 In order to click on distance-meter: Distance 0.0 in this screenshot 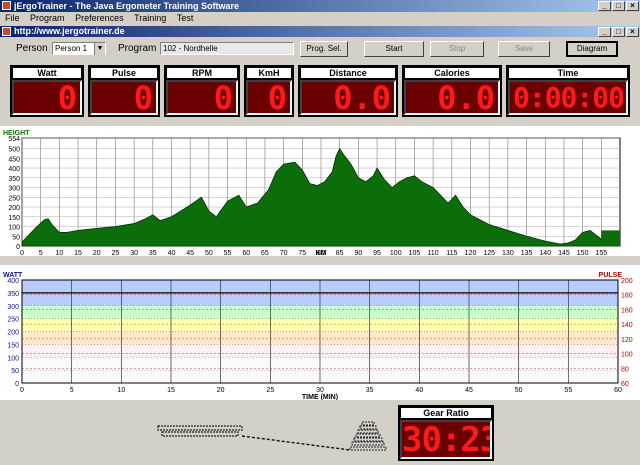, I will do `click(348, 91)`.